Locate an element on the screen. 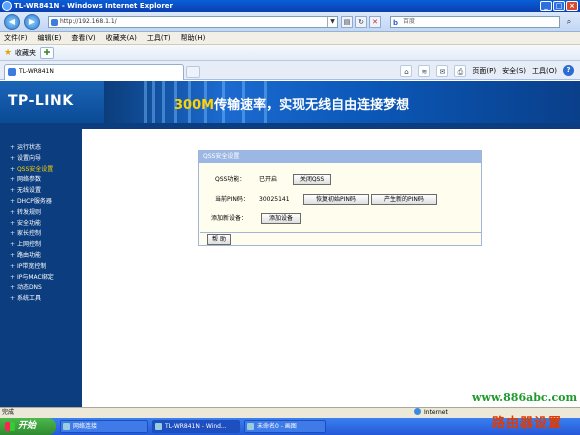 This screenshot has width=580, height=435. address-url: http://192.168.1.1/ is located at coordinates (88, 21).